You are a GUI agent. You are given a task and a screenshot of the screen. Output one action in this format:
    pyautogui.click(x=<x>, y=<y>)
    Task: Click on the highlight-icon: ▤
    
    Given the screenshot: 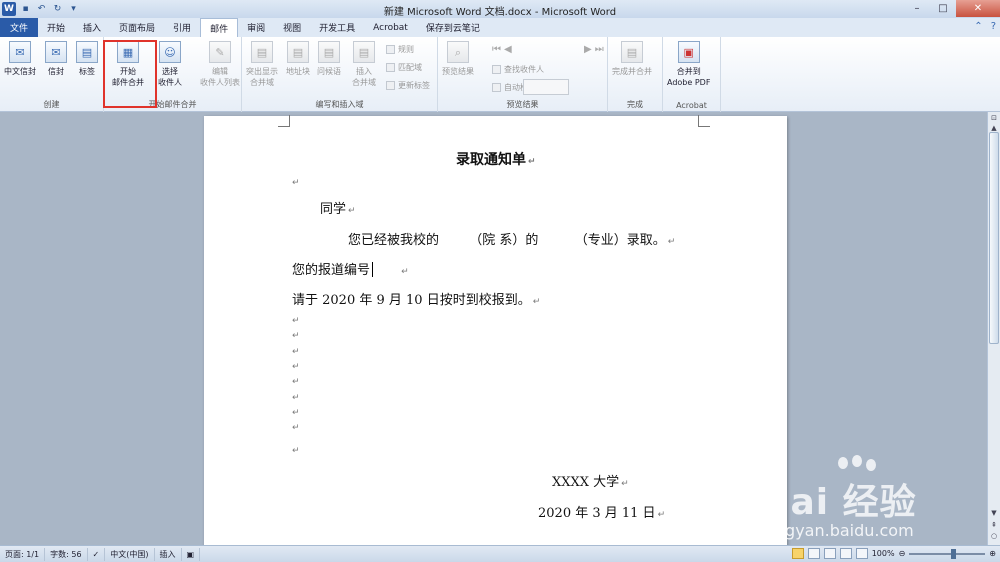 What is the action you would take?
    pyautogui.click(x=262, y=52)
    